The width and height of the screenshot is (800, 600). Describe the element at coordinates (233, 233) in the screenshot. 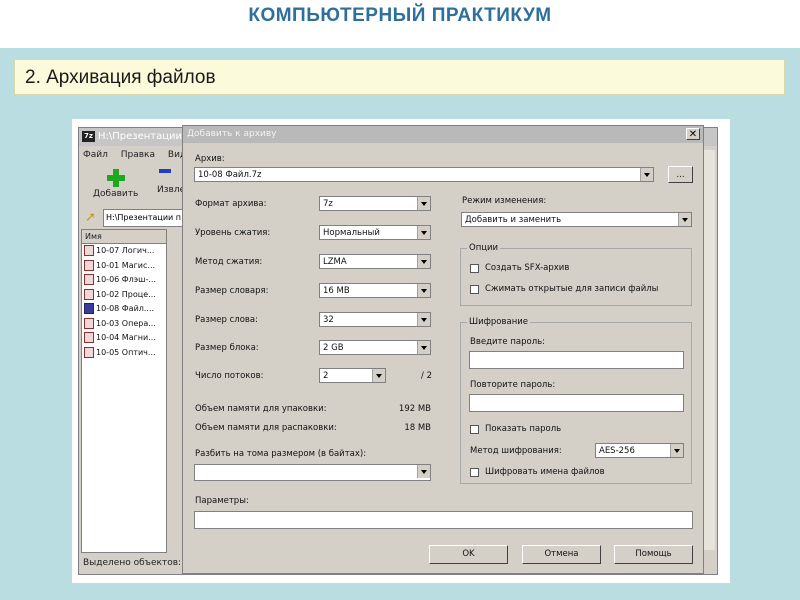

I see `level-label: Уровень сжатия:` at that location.